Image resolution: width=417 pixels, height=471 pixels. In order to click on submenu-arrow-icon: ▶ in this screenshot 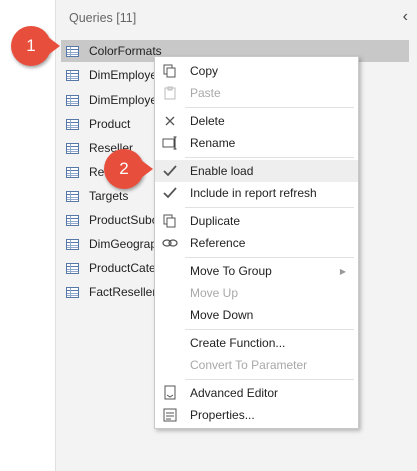, I will do `click(342, 271)`.